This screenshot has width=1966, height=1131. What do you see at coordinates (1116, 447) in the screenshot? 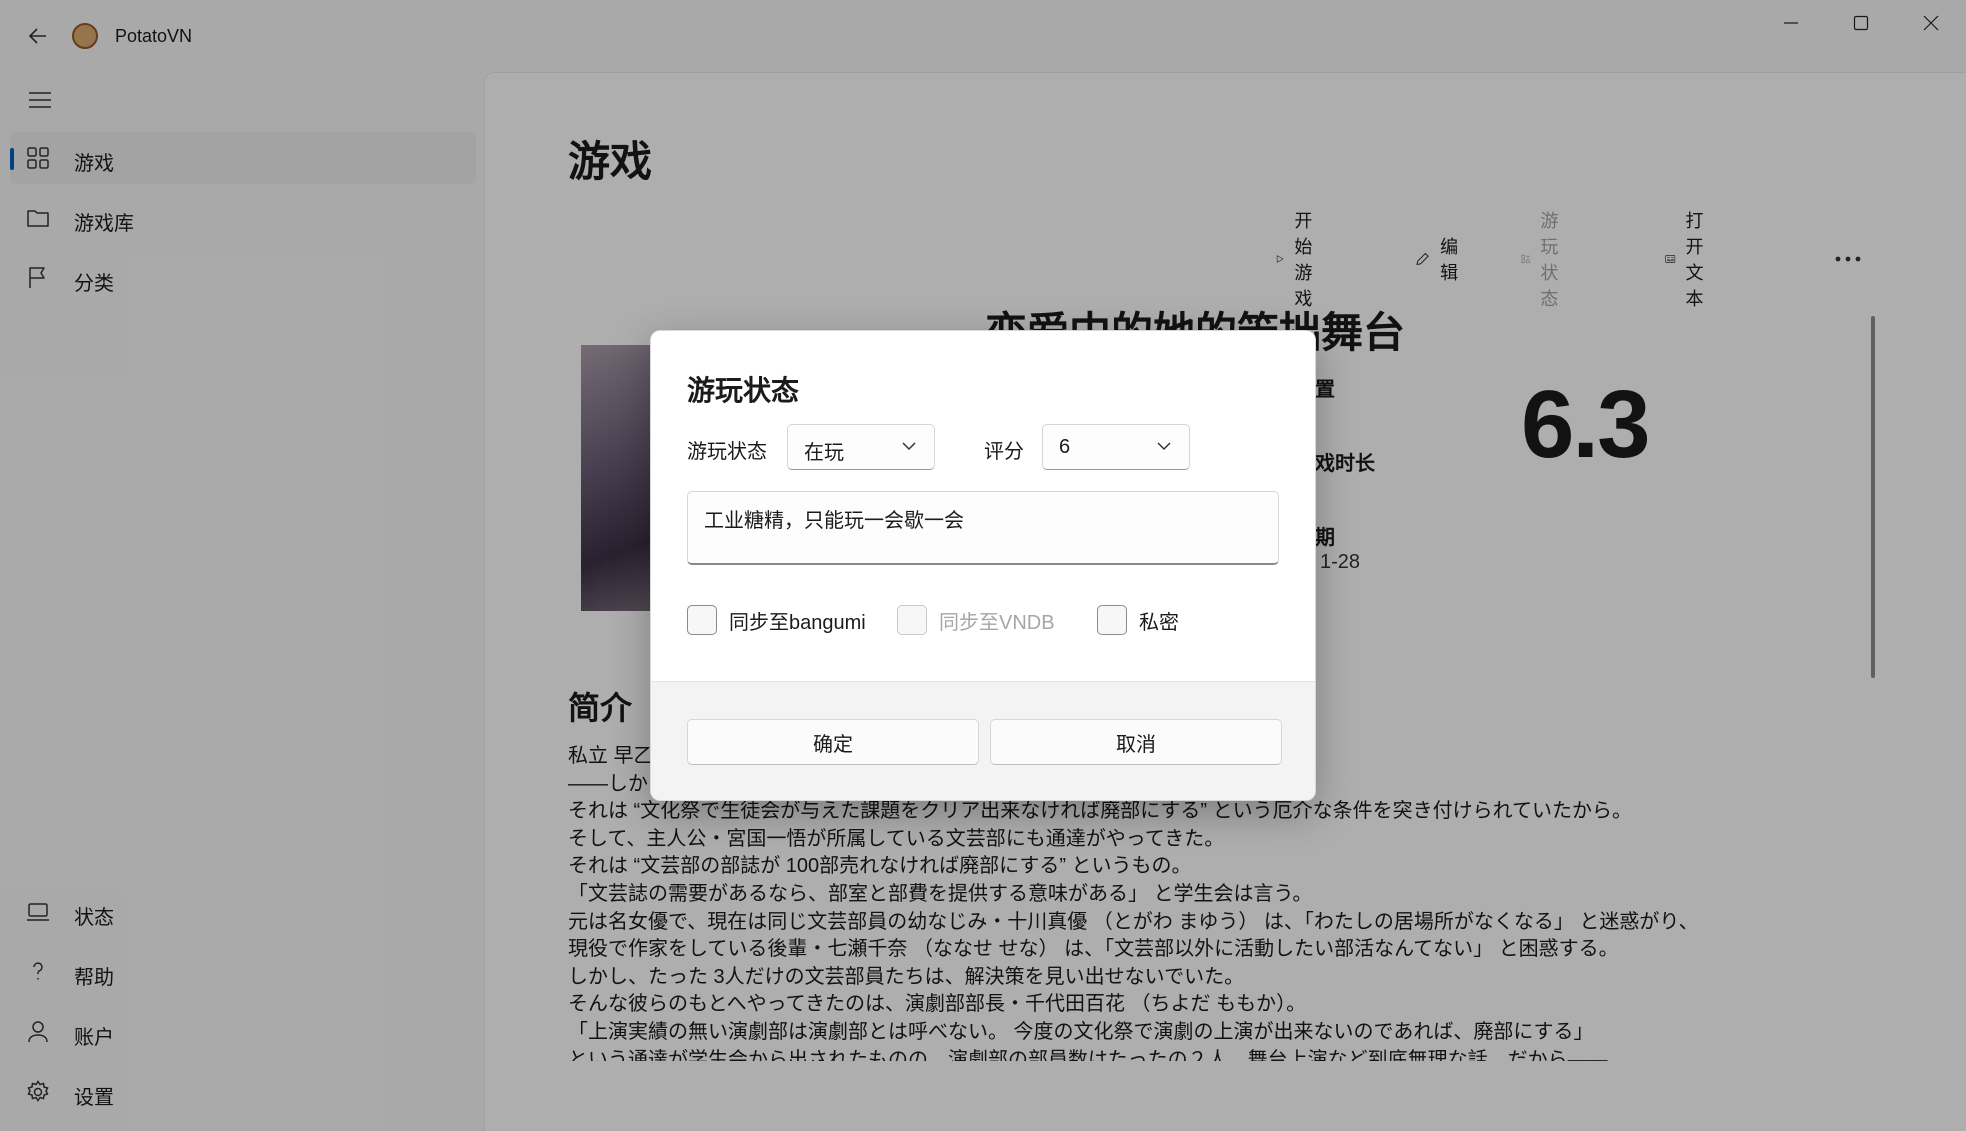
I see `score-dropdown: 6` at bounding box center [1116, 447].